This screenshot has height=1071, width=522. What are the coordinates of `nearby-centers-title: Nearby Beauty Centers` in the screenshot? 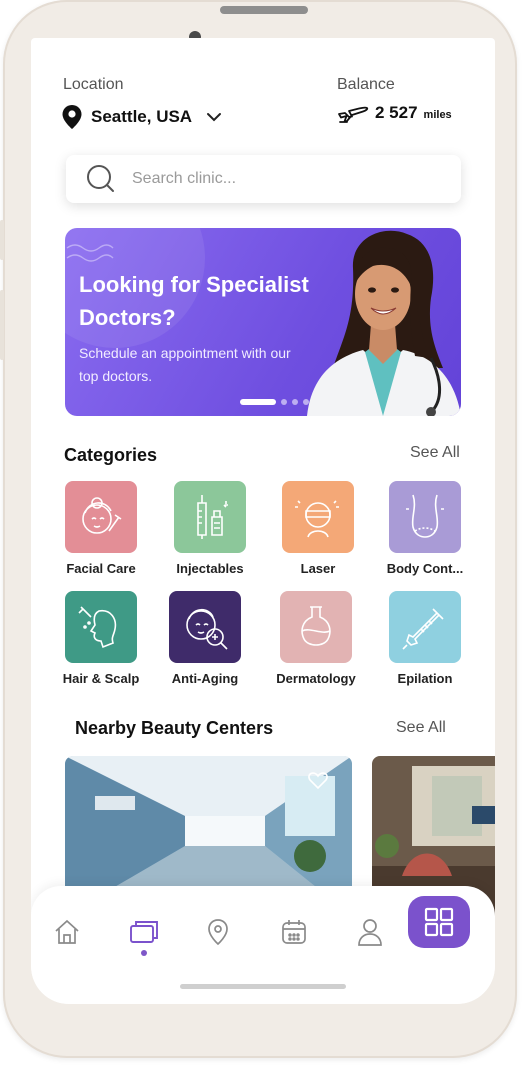 It's located at (174, 728).